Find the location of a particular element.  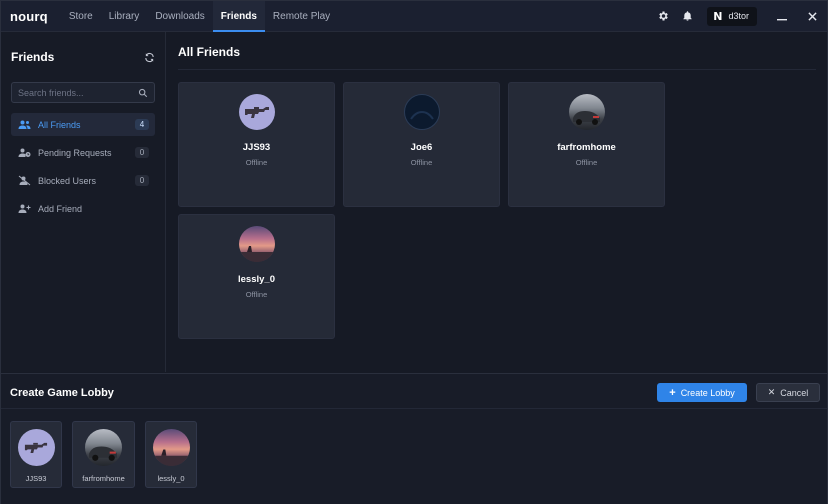

user-slash-icon is located at coordinates (24, 181).